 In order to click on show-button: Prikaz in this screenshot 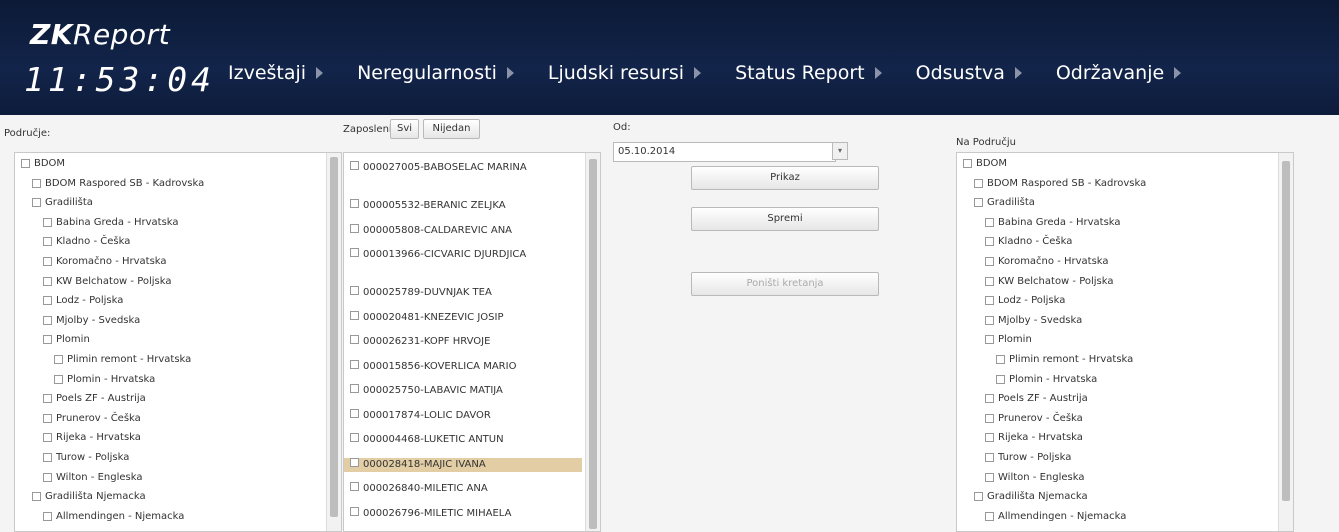, I will do `click(785, 178)`.